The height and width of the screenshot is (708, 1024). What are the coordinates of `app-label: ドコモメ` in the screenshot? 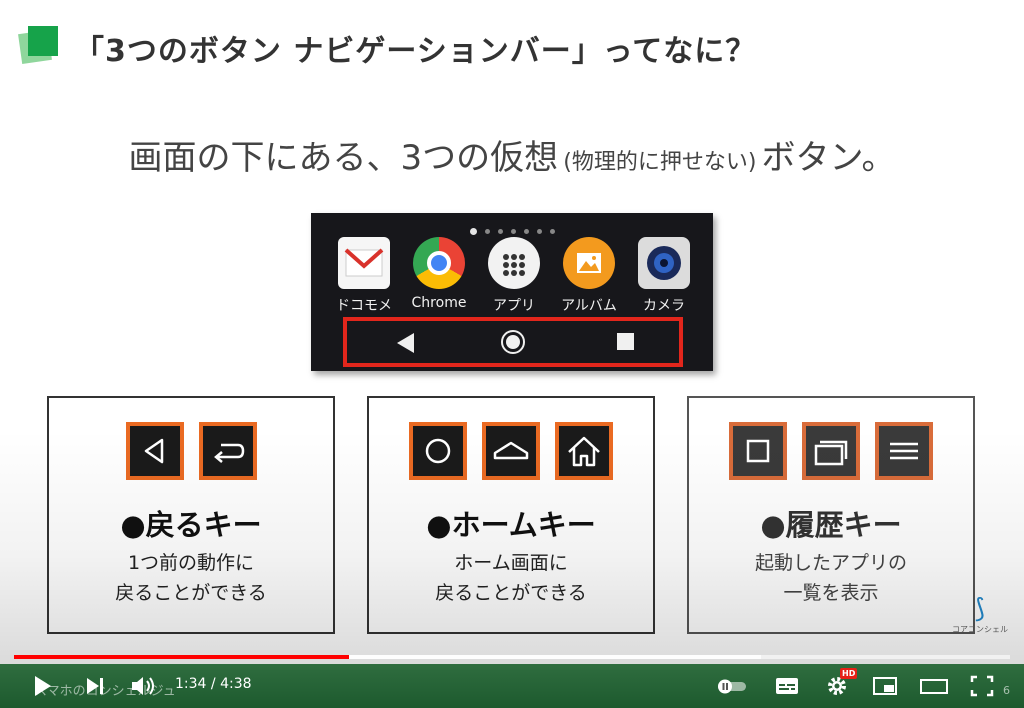 It's located at (364, 306).